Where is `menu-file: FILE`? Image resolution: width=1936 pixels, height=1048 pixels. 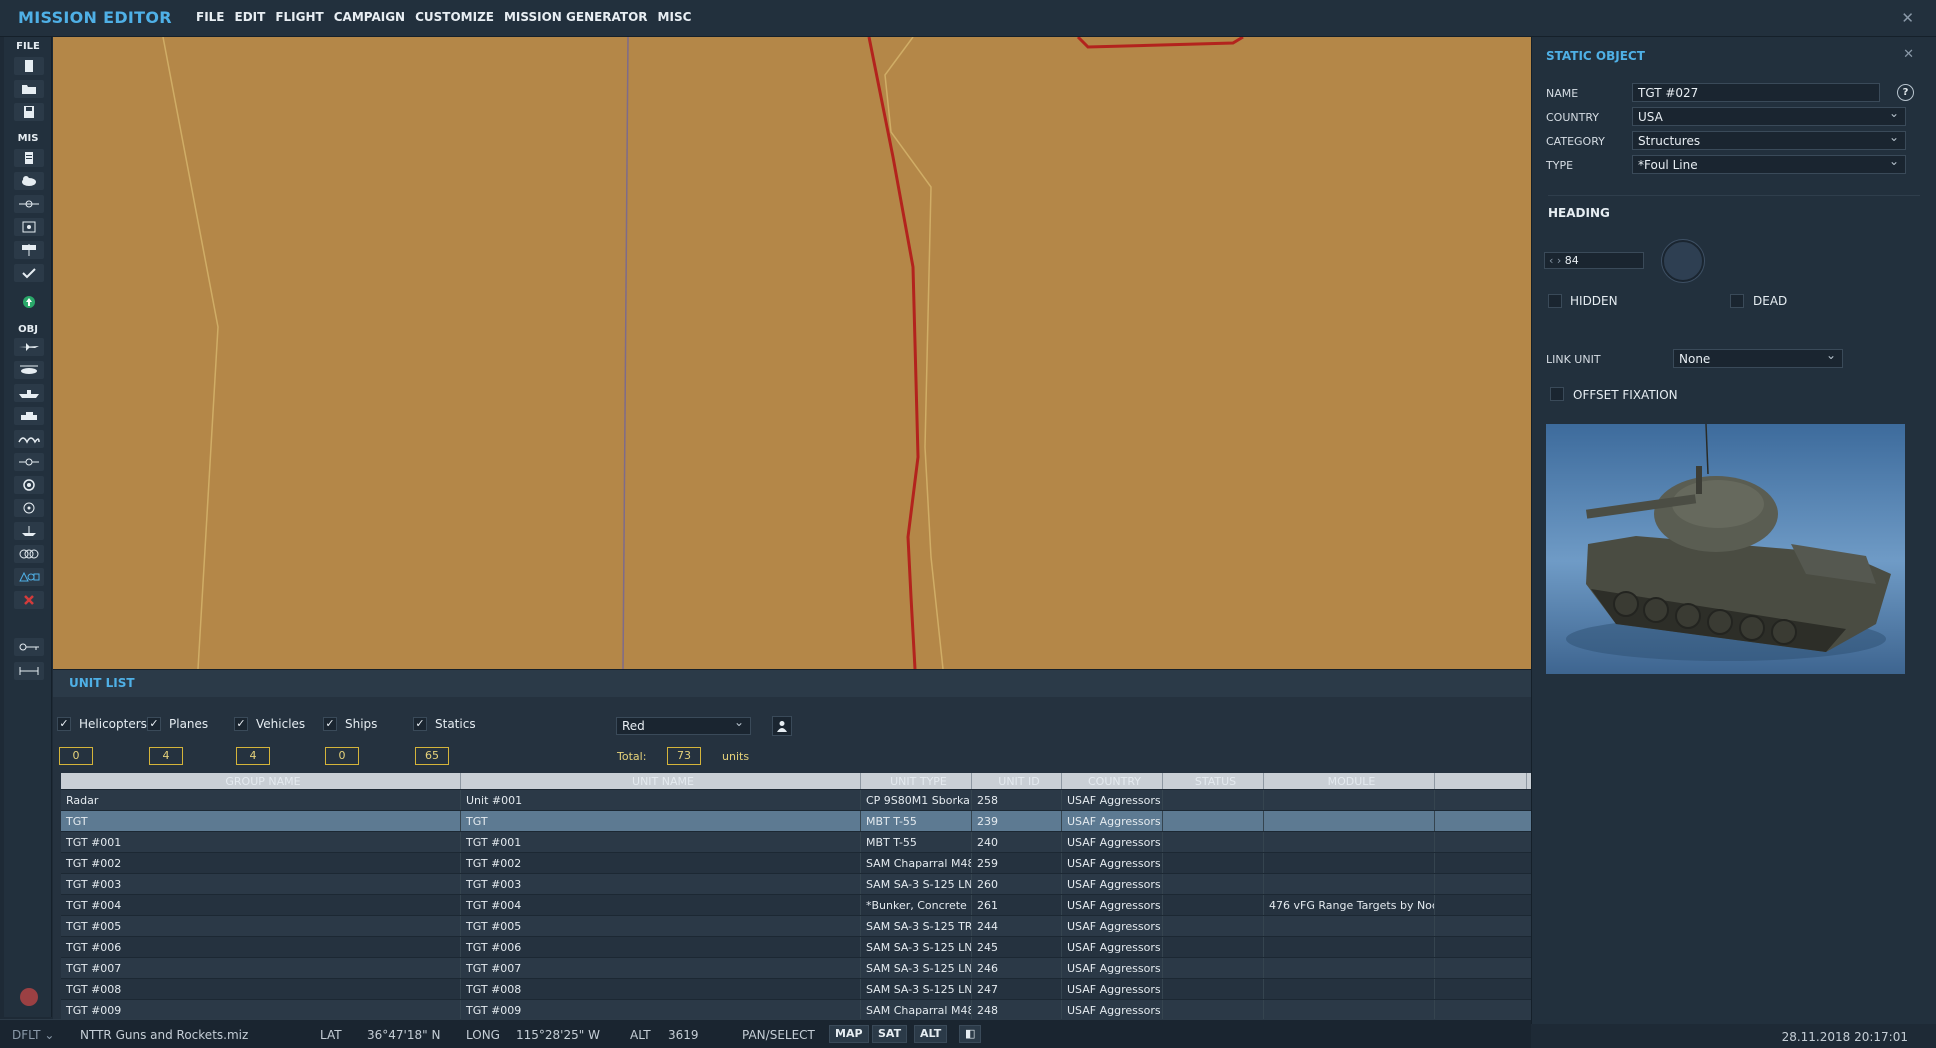
menu-file: FILE is located at coordinates (210, 17).